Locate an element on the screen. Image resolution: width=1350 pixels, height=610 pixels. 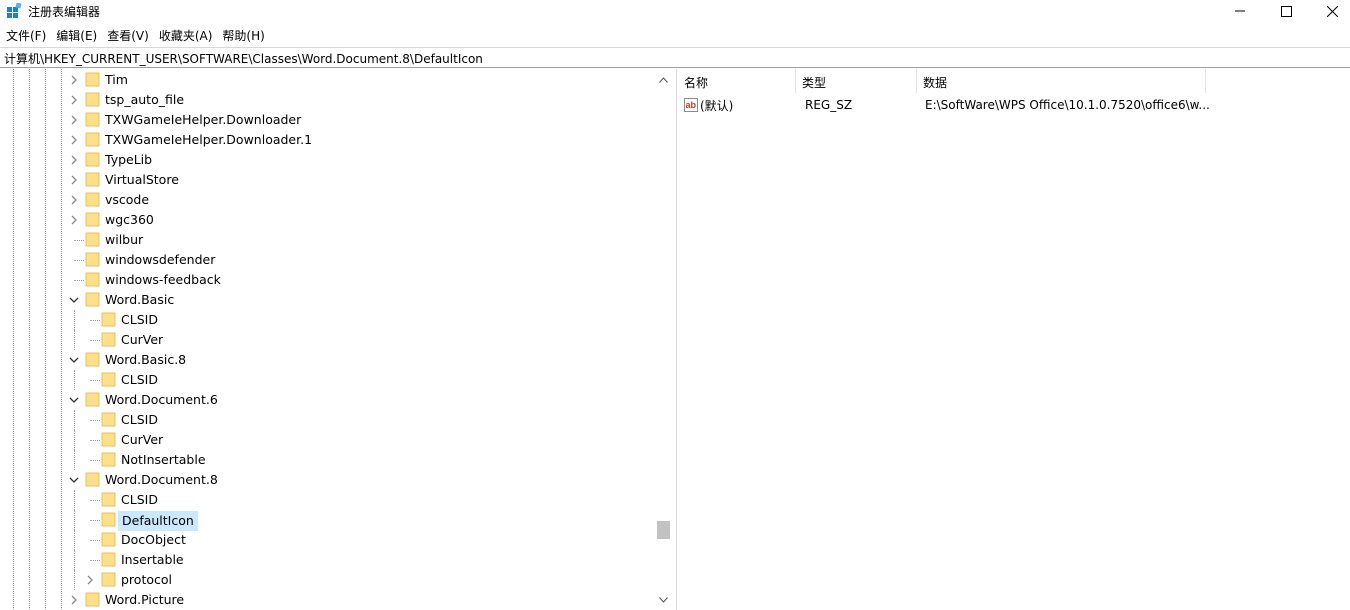
tree-item: Word.Basic.8 is located at coordinates (327, 360).